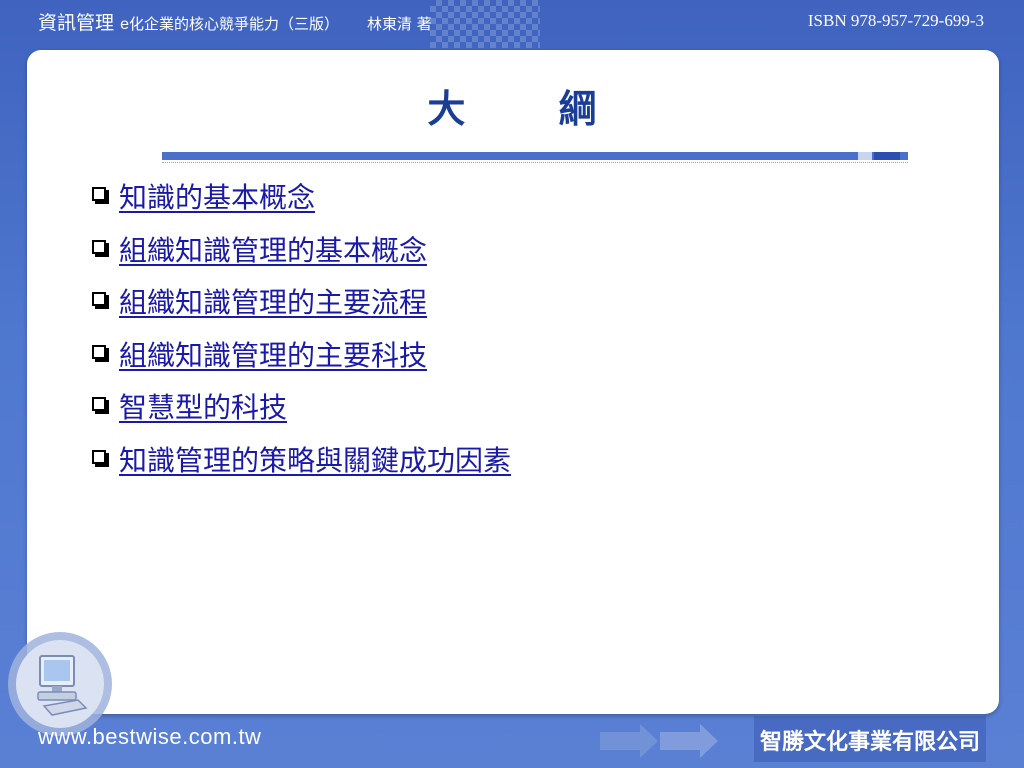  I want to click on outline-item: 知識管理的策略與關鍵成功因素, so click(301, 459).